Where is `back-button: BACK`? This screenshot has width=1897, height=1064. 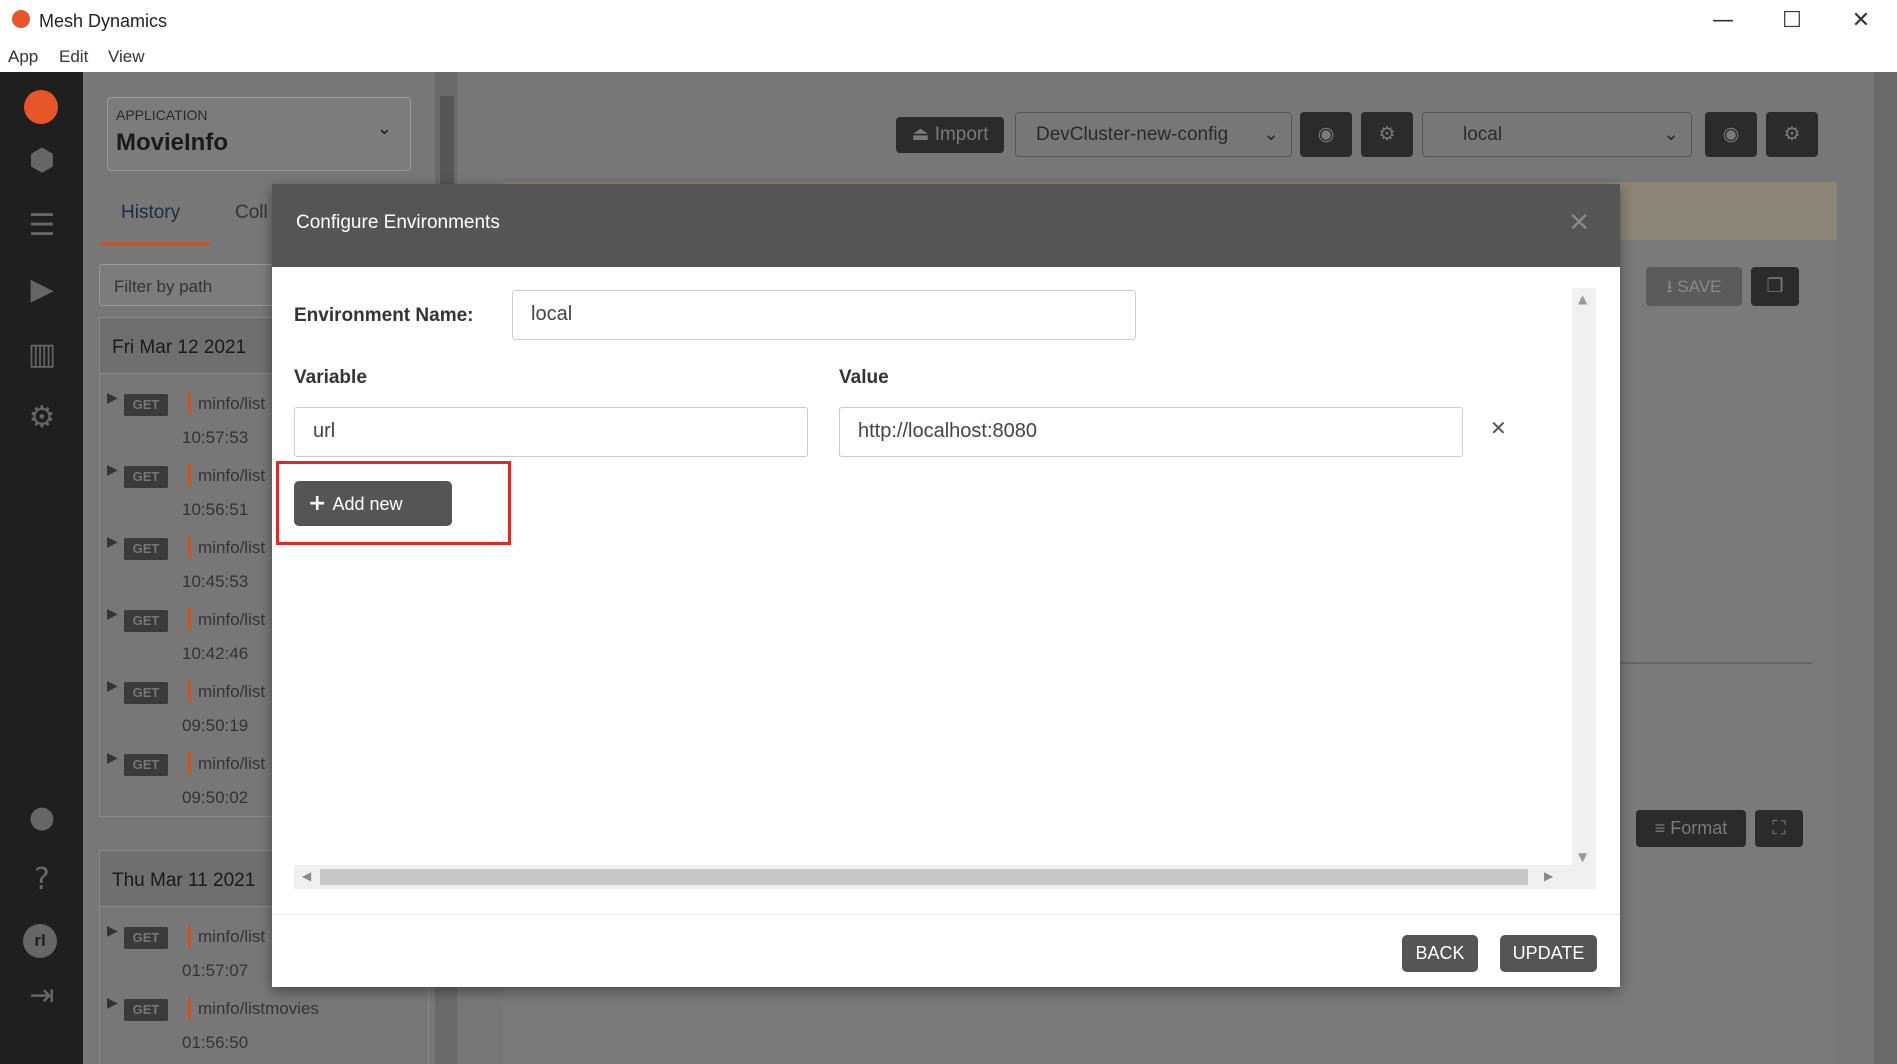 back-button: BACK is located at coordinates (1440, 953).